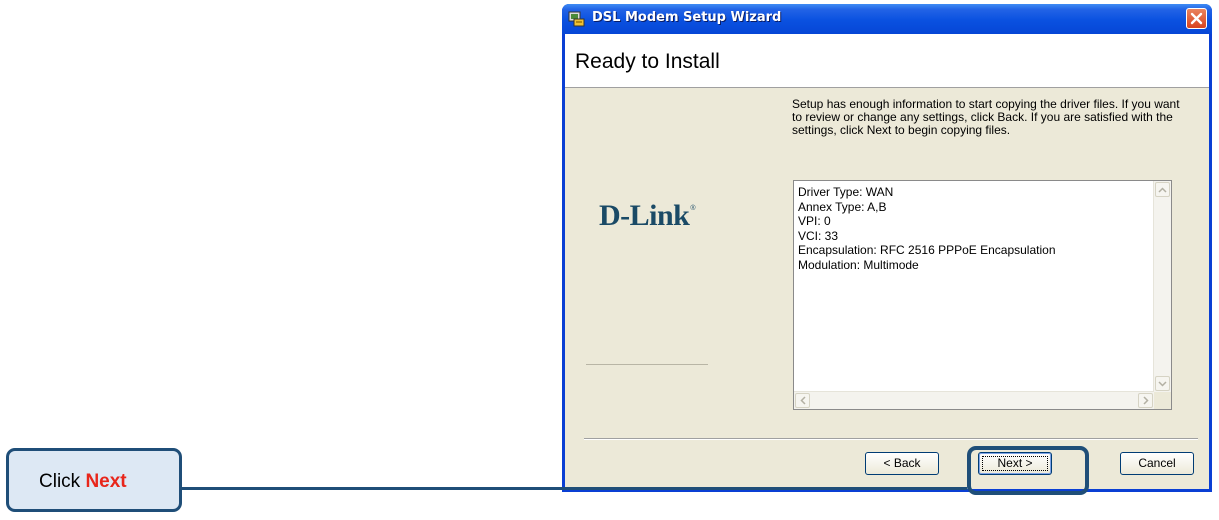  I want to click on title-bar: DSL Modem Setup Wizard, so click(887, 19).